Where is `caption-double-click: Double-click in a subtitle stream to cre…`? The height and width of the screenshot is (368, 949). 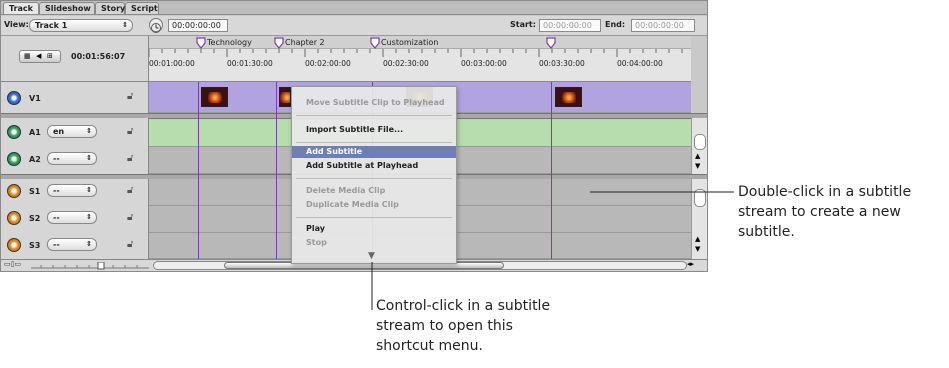 caption-double-click: Double-click in a subtitle stream to cre… is located at coordinates (843, 212).